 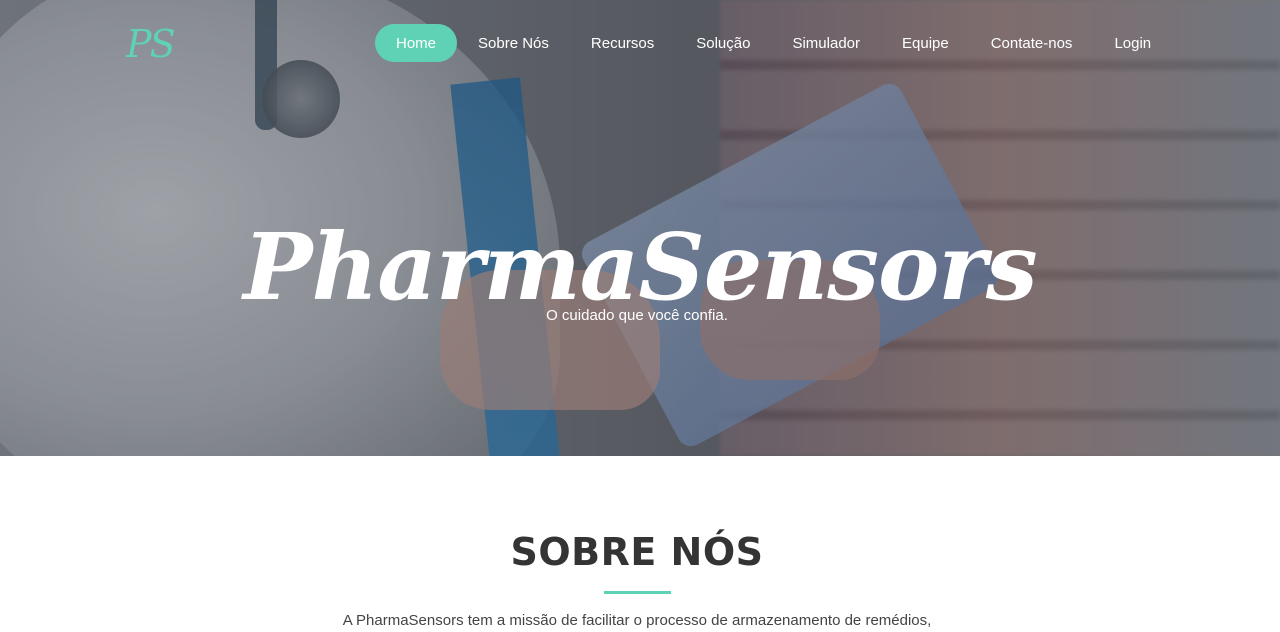 I want to click on nav-item-home: Home, so click(x=416, y=43).